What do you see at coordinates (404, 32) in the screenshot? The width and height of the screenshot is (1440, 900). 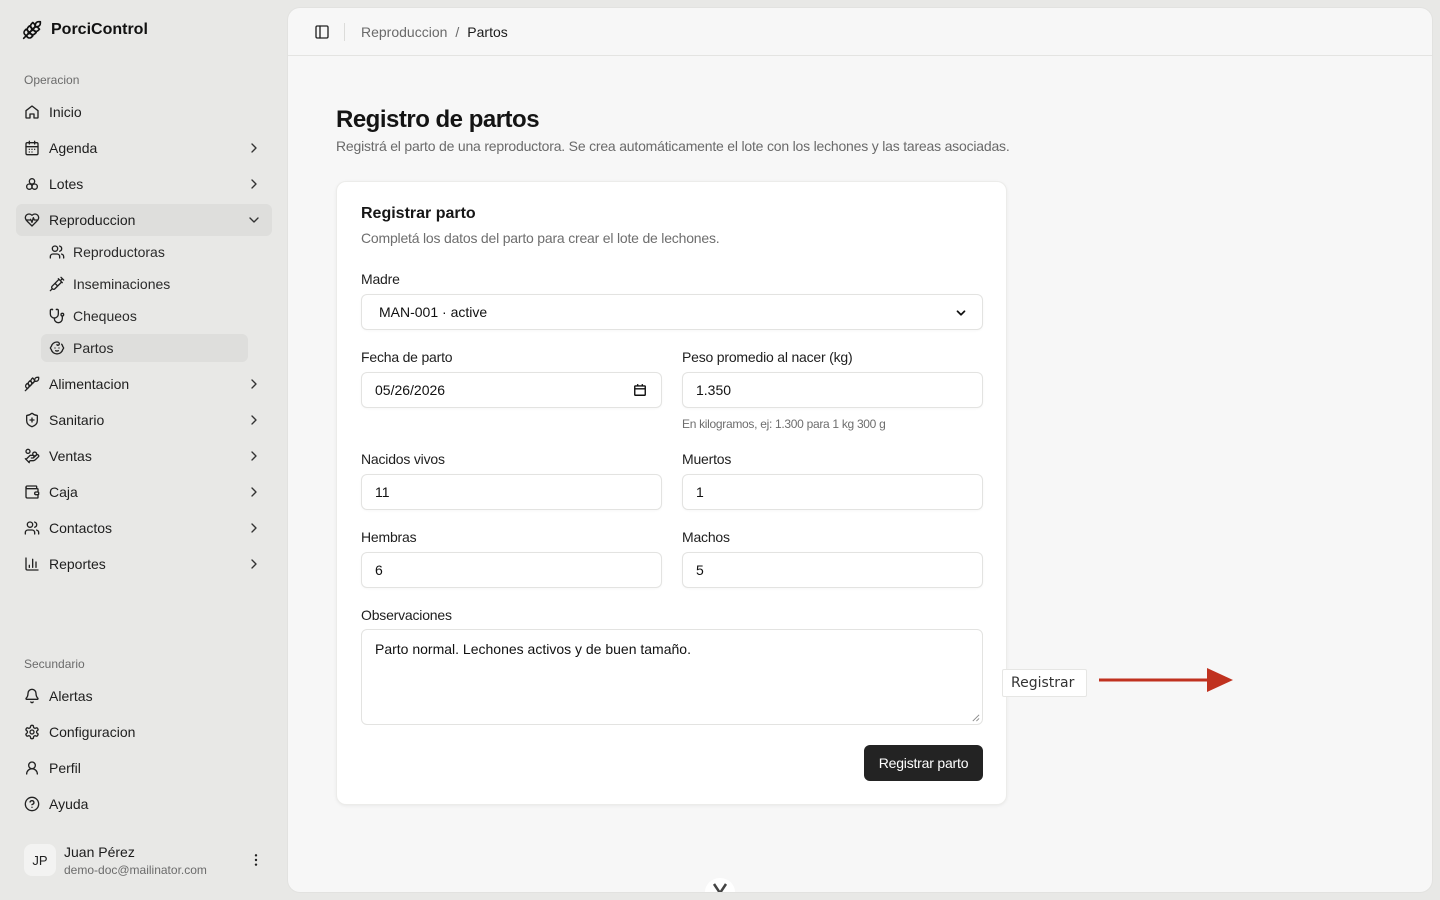 I see `breadcrumb-parent: Reproduccion` at bounding box center [404, 32].